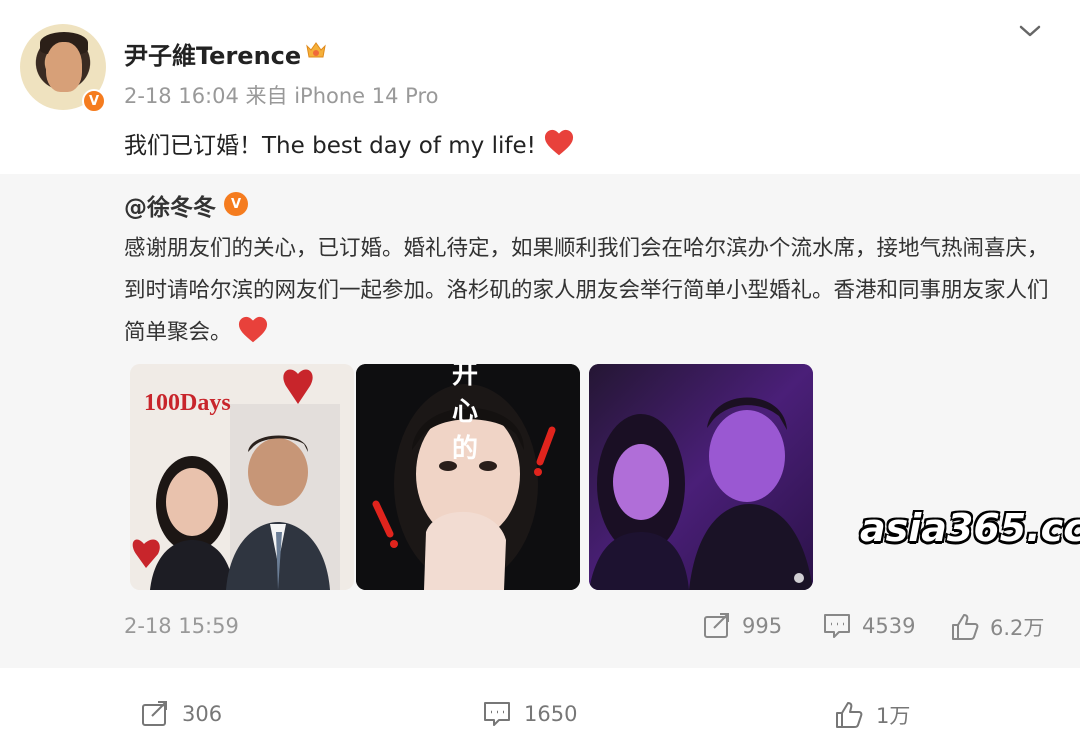 The image size is (1080, 753). I want to click on photo-thumbnail-2: 开 心 的, so click(468, 477).